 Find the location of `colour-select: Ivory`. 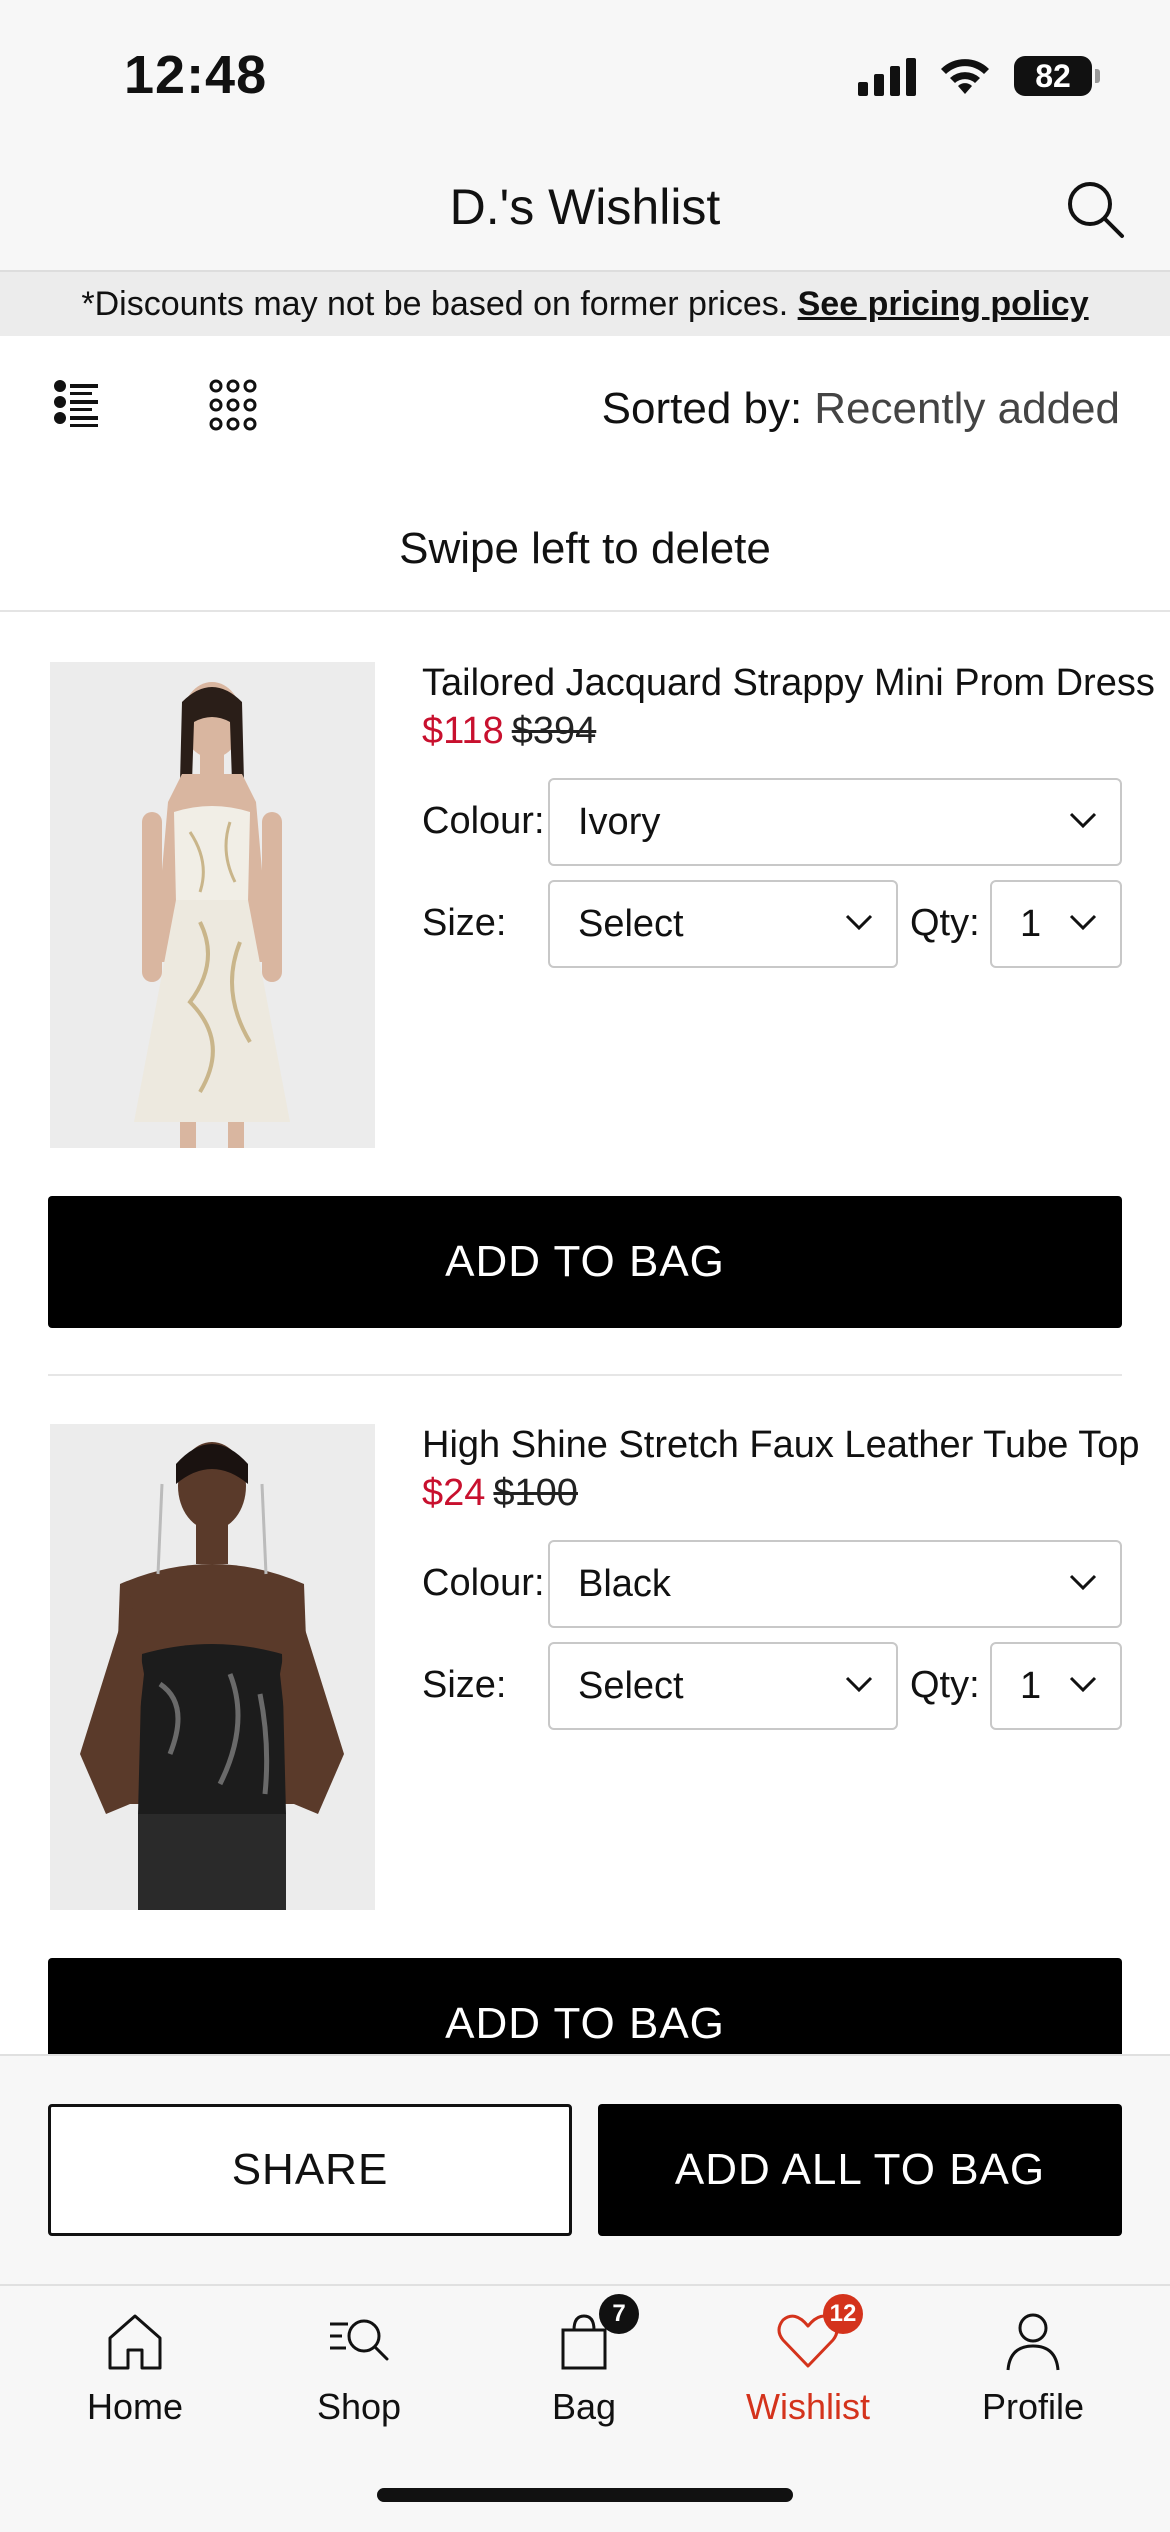

colour-select: Ivory is located at coordinates (835, 822).